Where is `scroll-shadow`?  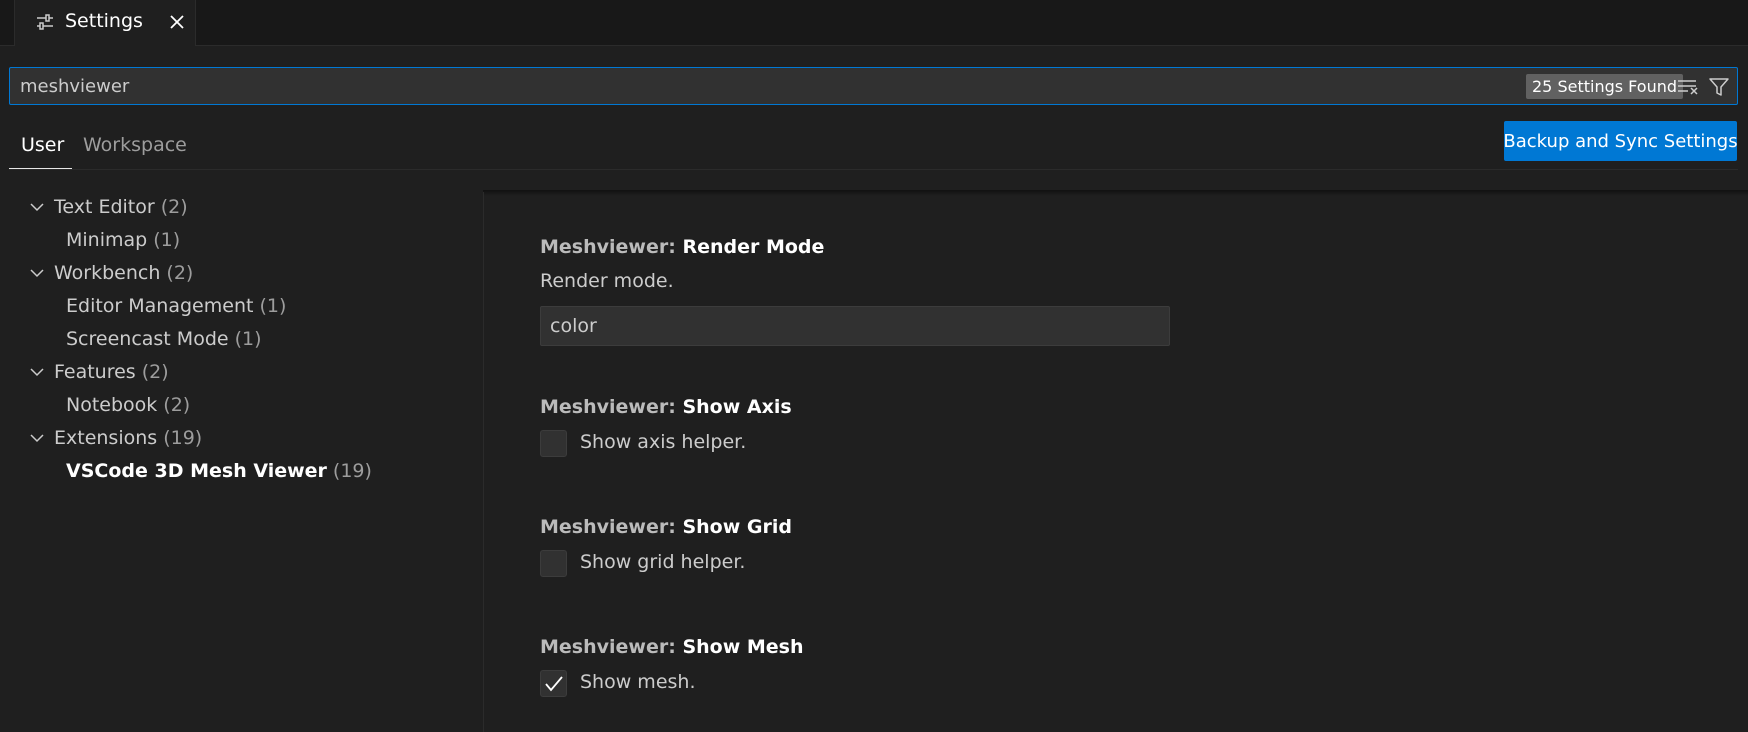
scroll-shadow is located at coordinates (1115, 193).